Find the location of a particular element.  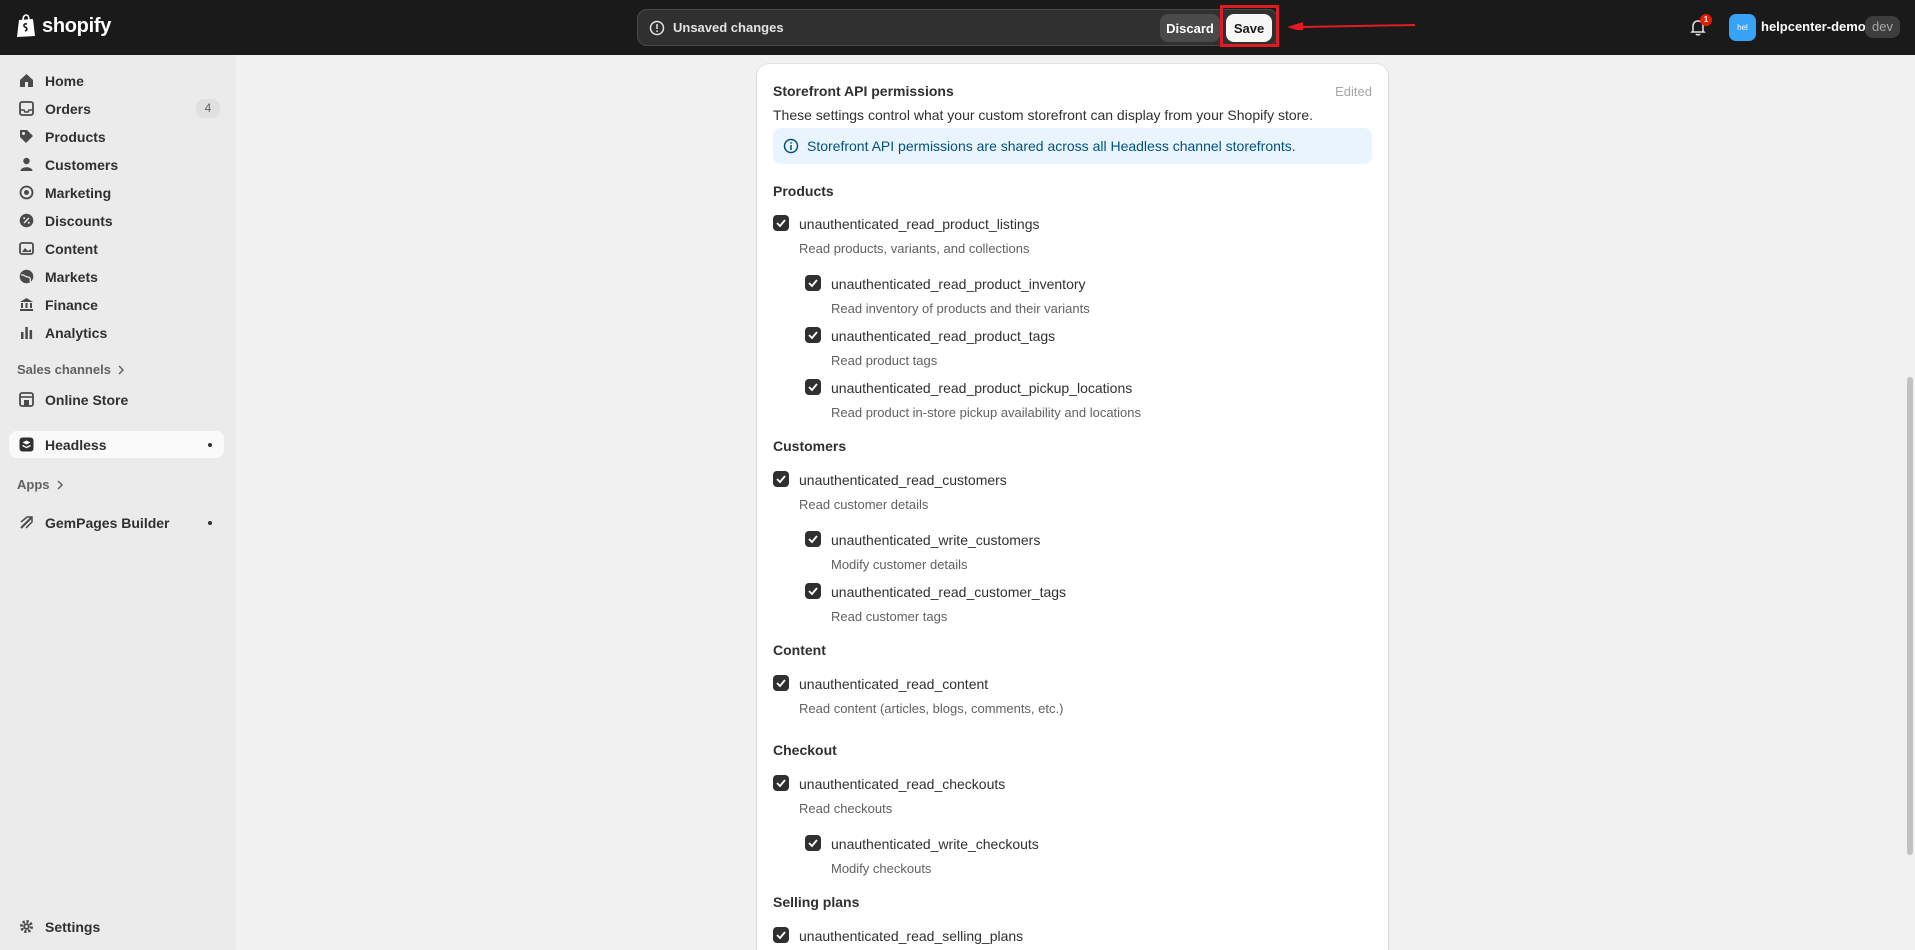

sidebar-item-content: Content is located at coordinates (116, 248).